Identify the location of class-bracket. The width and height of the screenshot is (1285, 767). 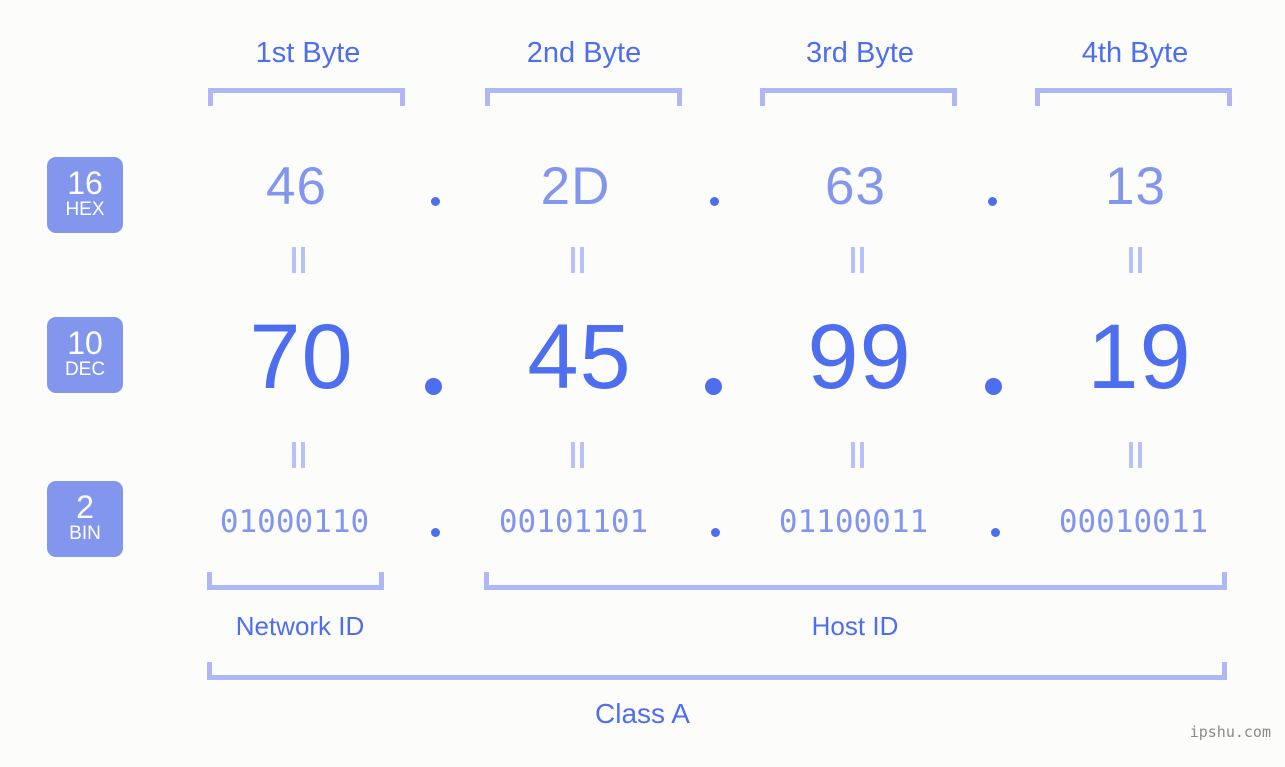
(717, 671).